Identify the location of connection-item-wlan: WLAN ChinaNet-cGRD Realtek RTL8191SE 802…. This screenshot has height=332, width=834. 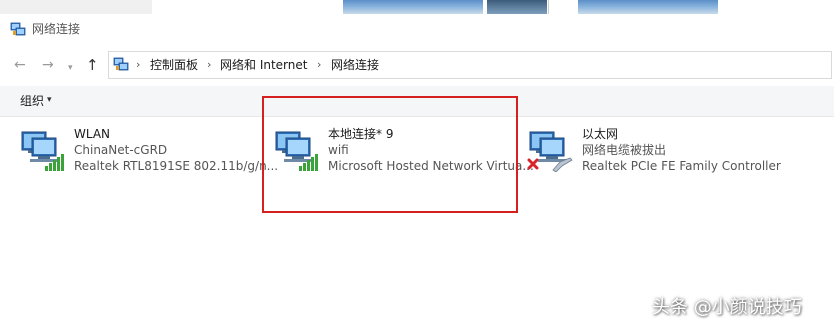
(148, 152).